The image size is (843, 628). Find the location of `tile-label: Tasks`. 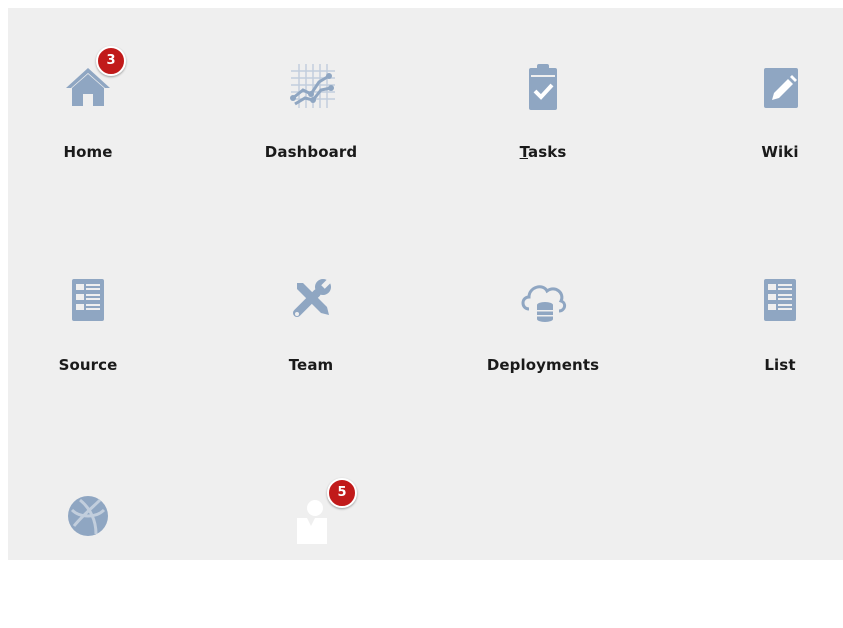

tile-label: Tasks is located at coordinates (543, 152).